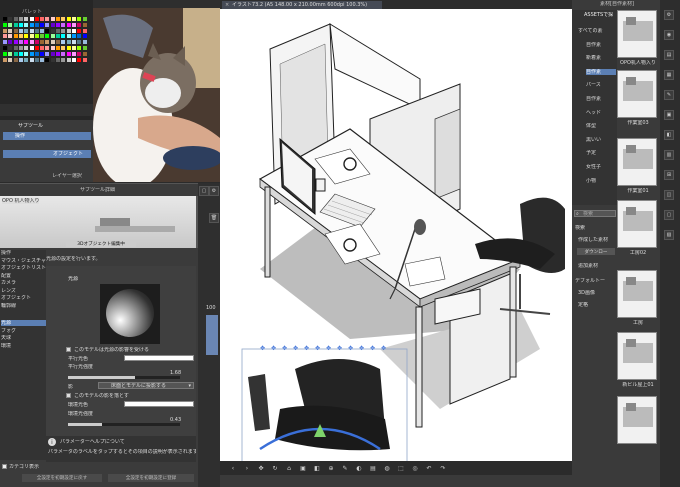 The height and width of the screenshot is (487, 680). Describe the element at coordinates (78, 405) in the screenshot. I see `ambient-color-label: 環境光色` at that location.